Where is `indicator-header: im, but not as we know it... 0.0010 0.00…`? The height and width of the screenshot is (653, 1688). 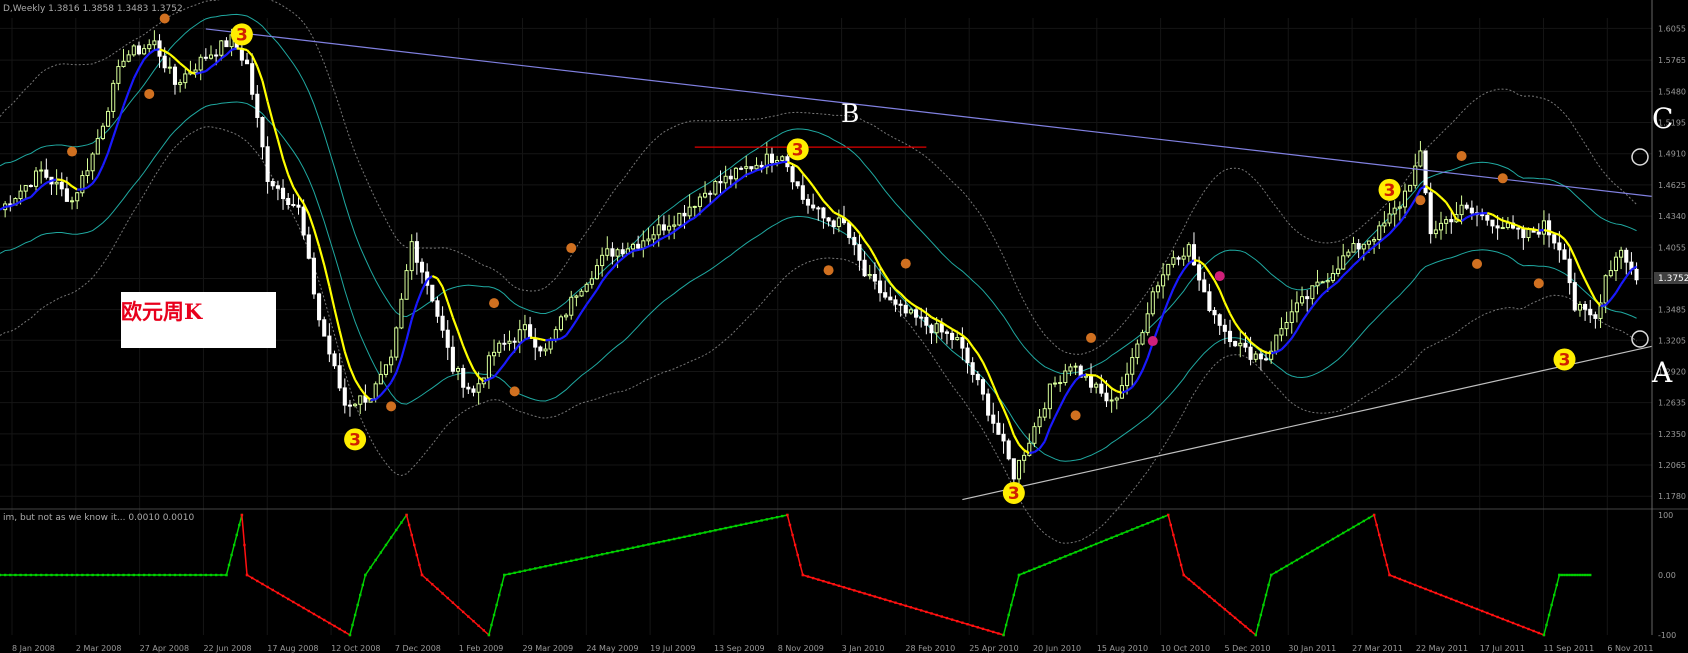 indicator-header: im, but not as we know it... 0.0010 0.00… is located at coordinates (98, 518).